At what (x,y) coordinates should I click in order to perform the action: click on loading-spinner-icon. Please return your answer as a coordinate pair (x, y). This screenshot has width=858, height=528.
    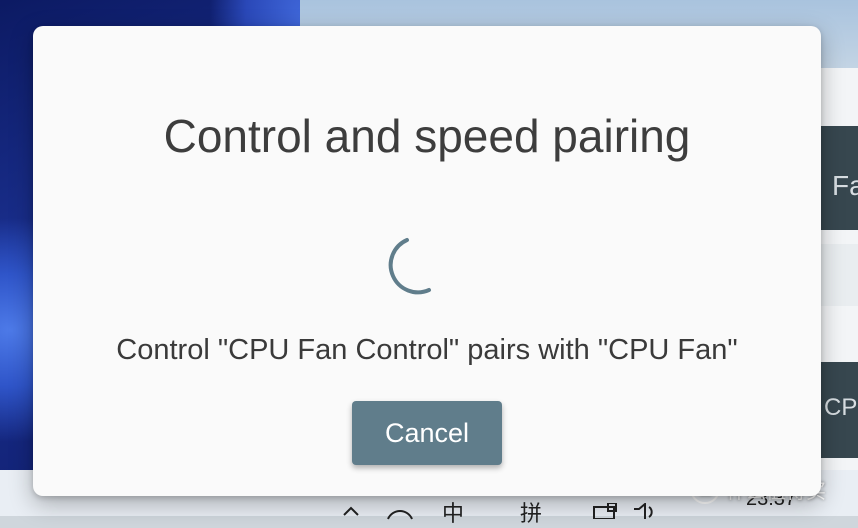
    Looking at the image, I should click on (409, 266).